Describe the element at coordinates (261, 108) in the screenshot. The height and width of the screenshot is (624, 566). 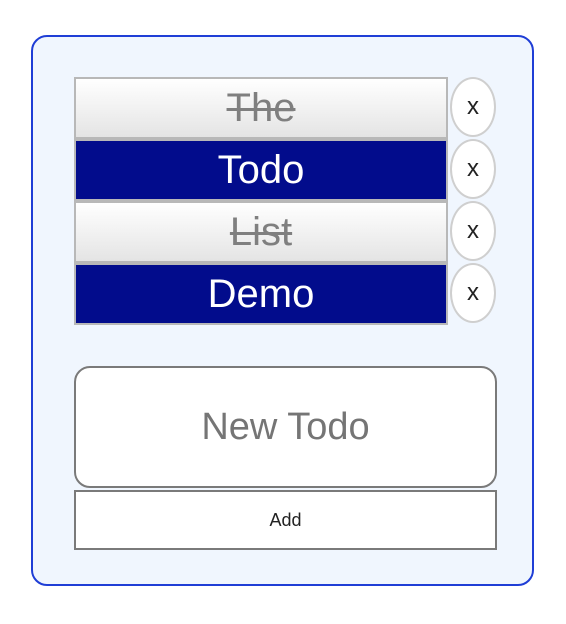
I see `todo-item-label: The` at that location.